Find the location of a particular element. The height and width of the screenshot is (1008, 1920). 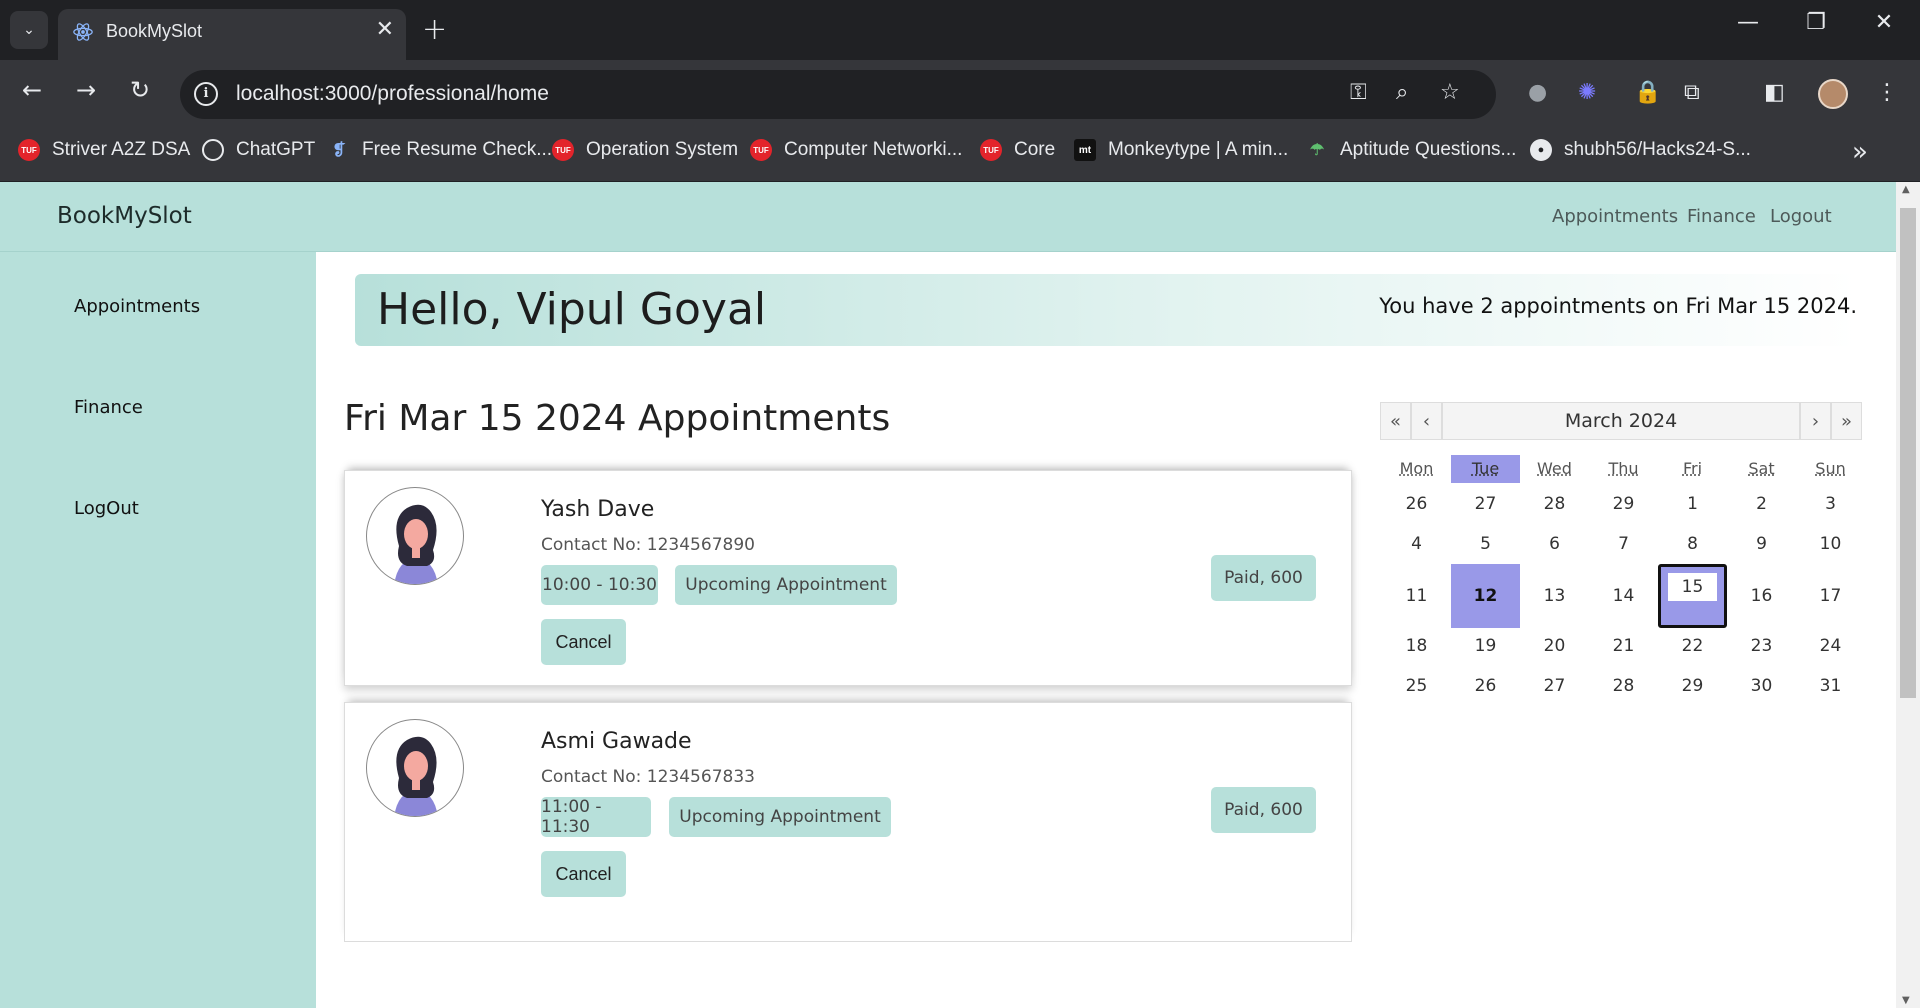

minimize-icon: — is located at coordinates (1748, 22).